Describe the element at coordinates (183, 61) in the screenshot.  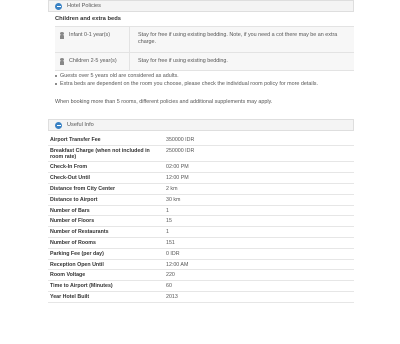
I see `child-policy-text: Stay for free if using existing bedding.` at that location.